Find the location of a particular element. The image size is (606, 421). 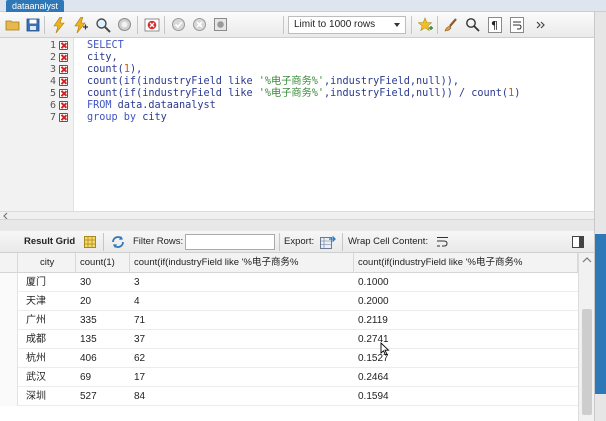

table-cell: 17 is located at coordinates (137, 377).